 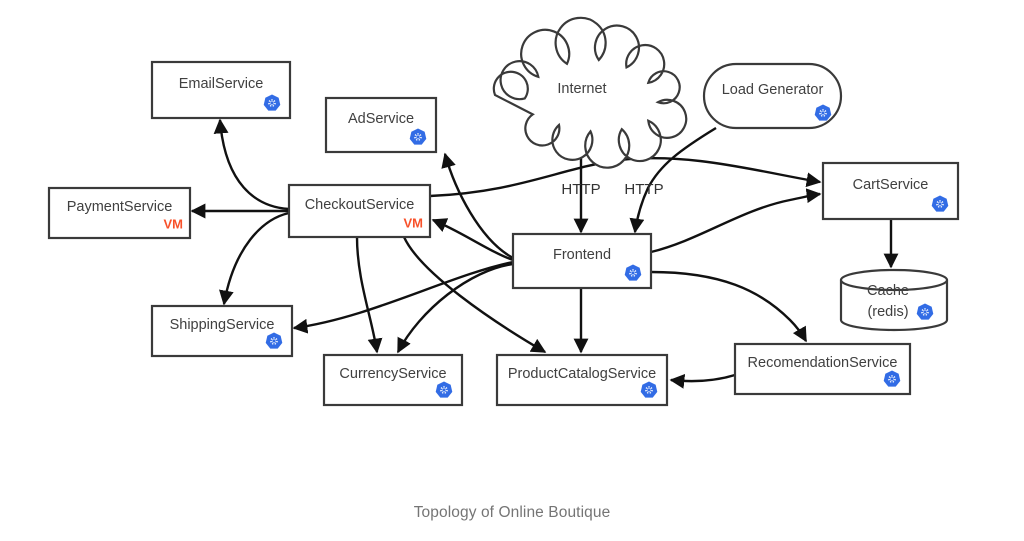 What do you see at coordinates (894, 300) in the screenshot?
I see `node-cache: Cache (redis)` at bounding box center [894, 300].